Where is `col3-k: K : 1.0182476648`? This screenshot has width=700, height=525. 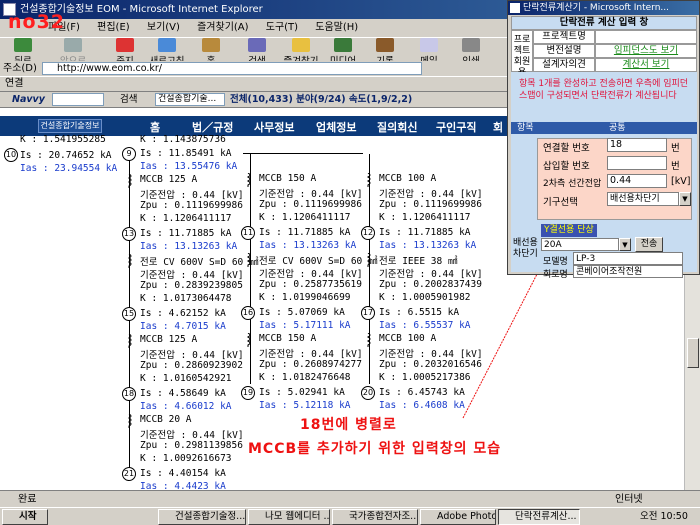 col3-k: K : 1.0182476648 is located at coordinates (305, 377).